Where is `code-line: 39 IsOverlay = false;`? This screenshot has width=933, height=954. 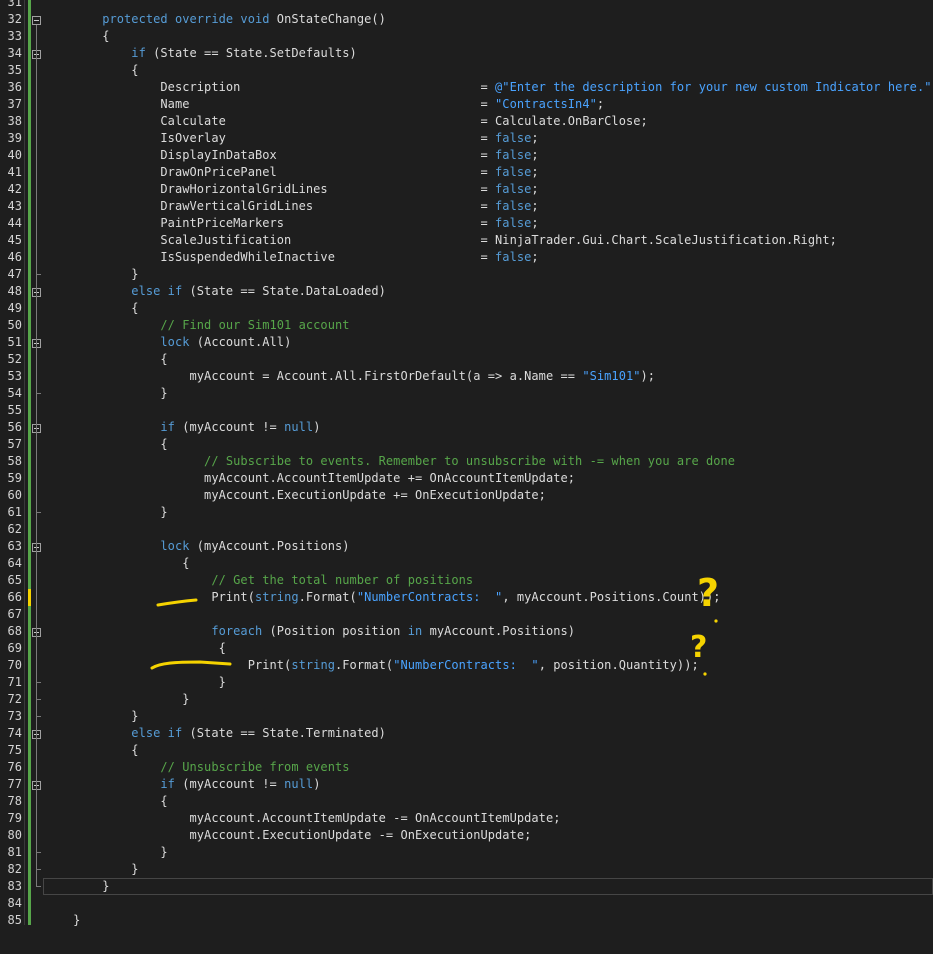 code-line: 39 IsOverlay = false; is located at coordinates (466, 138).